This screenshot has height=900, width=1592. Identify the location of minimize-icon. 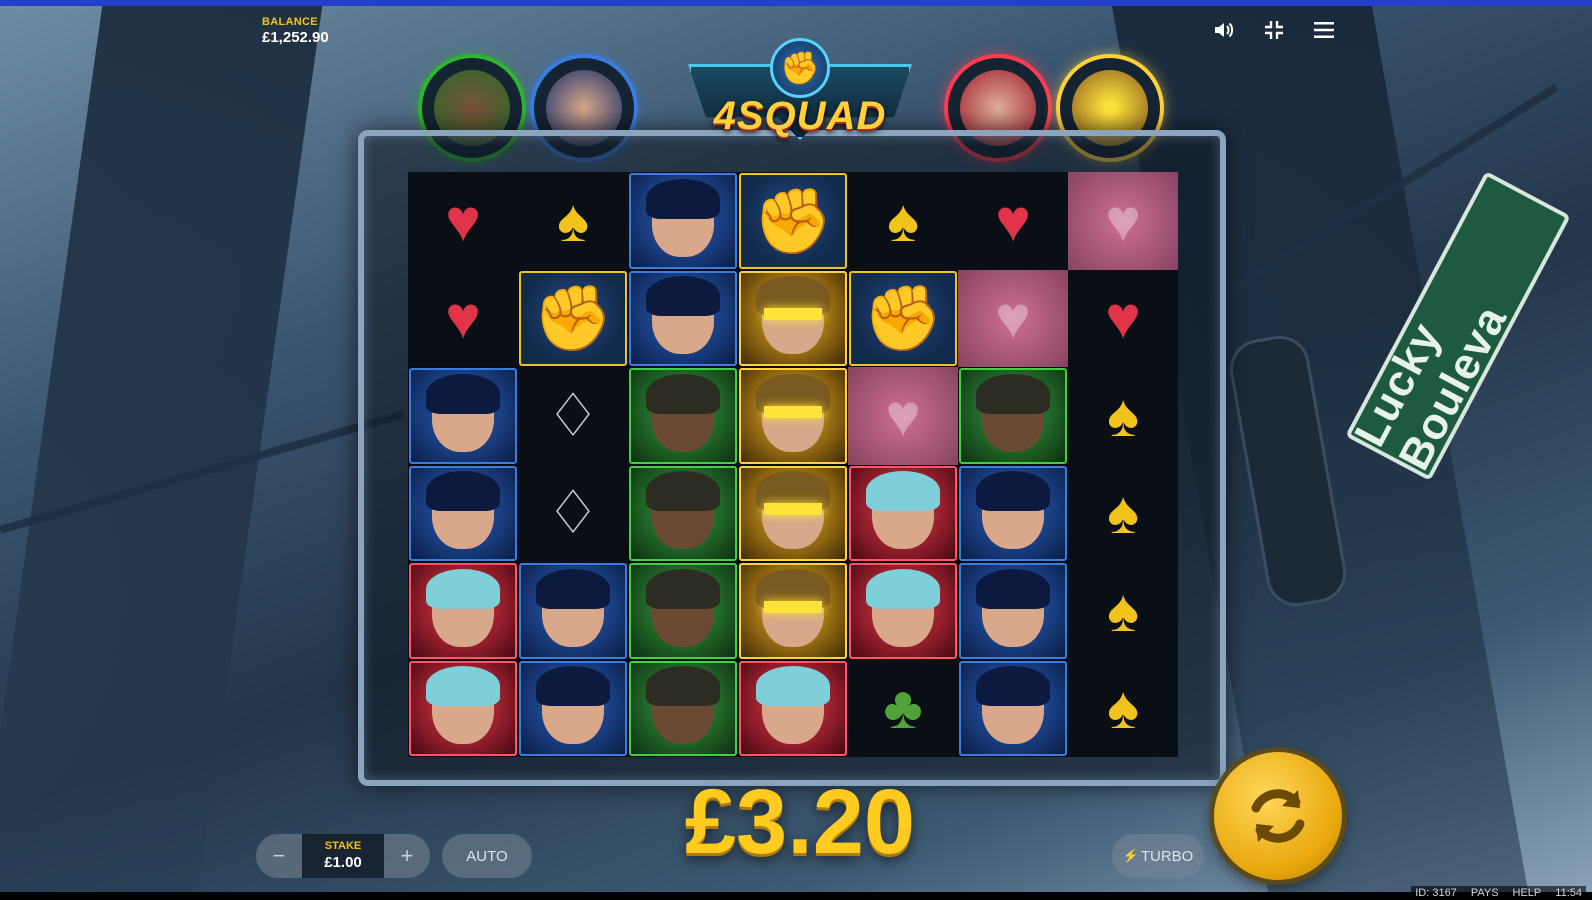
(1274, 30).